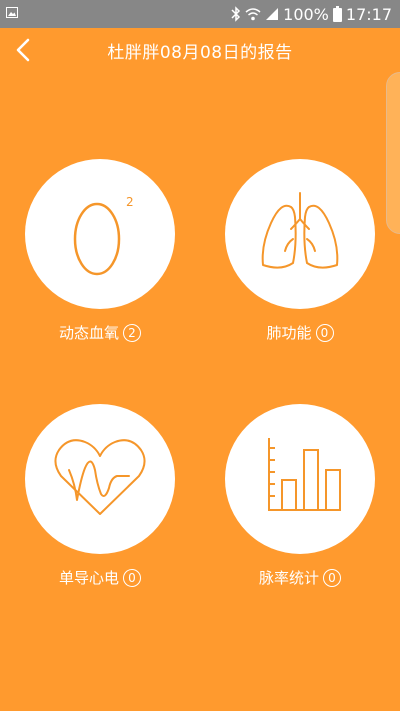 This screenshot has width=400, height=711. I want to click on bar-chart-icon, so click(304, 474).